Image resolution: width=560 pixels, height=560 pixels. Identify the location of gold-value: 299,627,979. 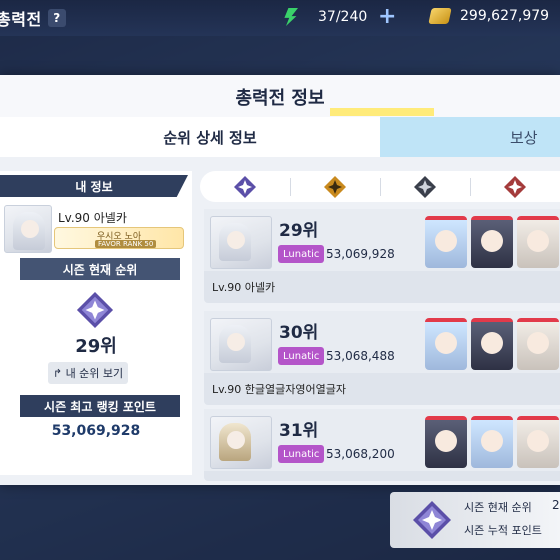
(505, 16).